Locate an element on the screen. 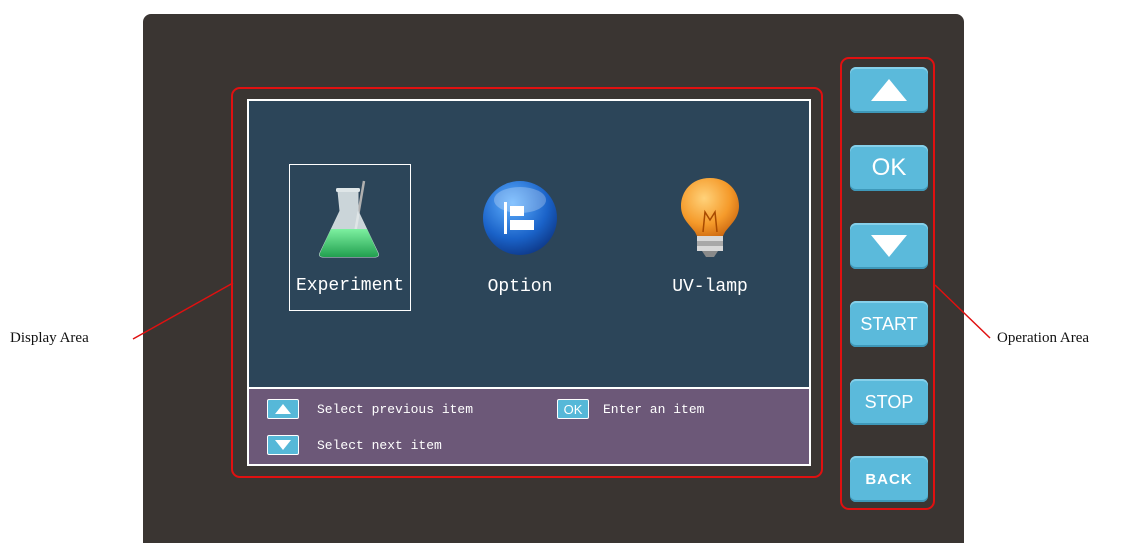 The image size is (1131, 543). operation-area-callout: Operation Area is located at coordinates (1043, 338).